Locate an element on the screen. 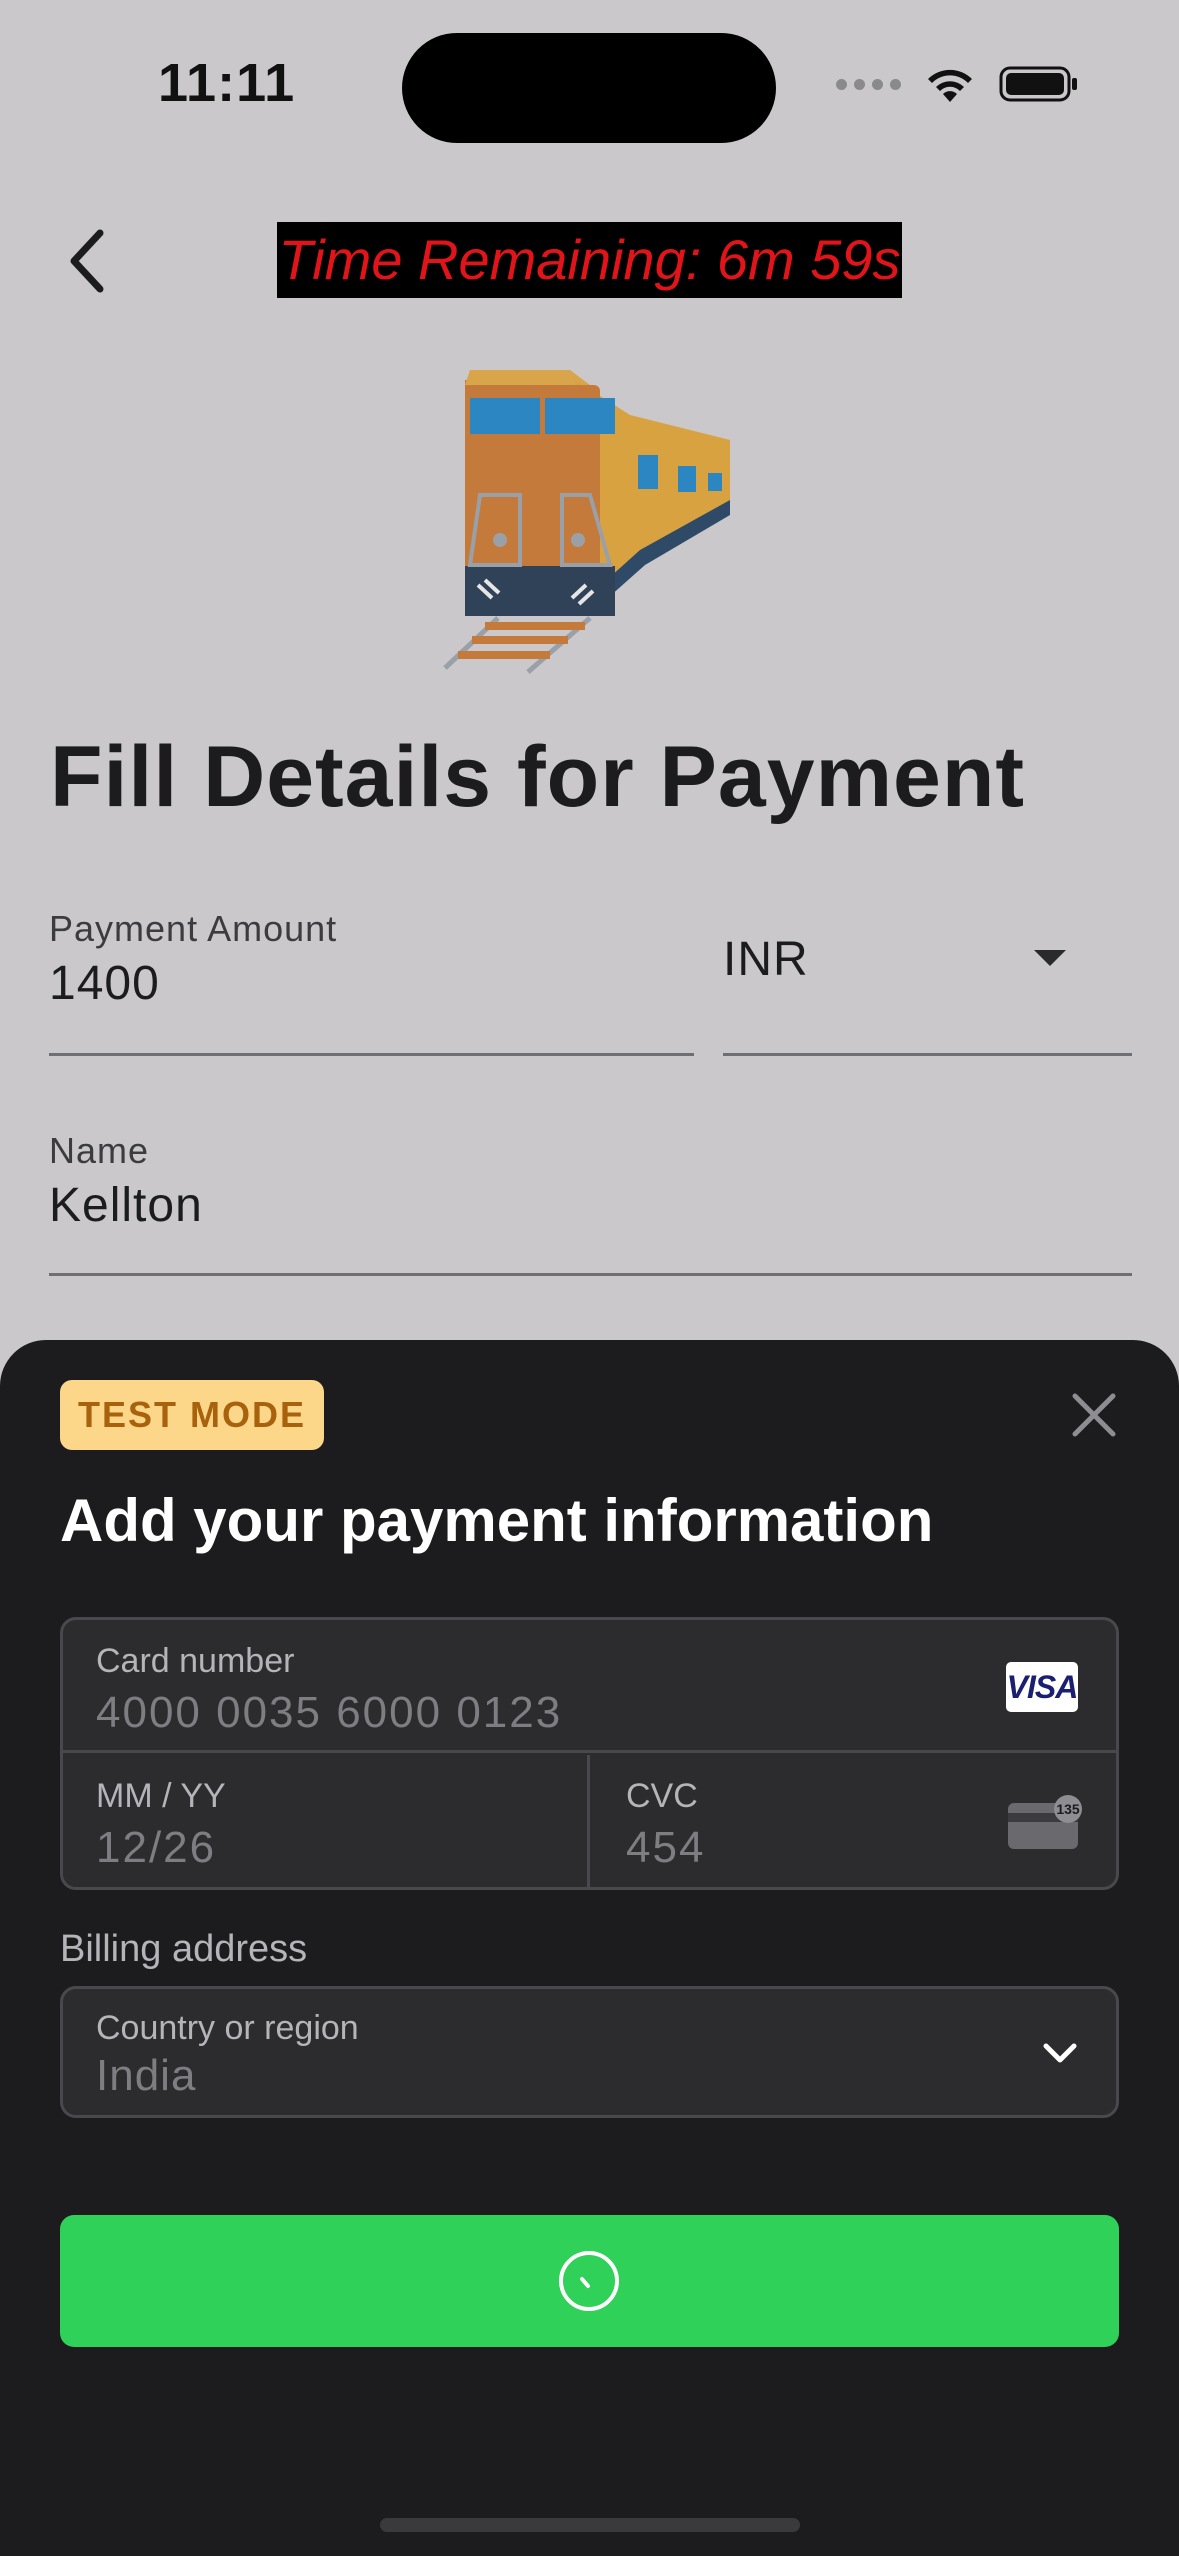 The width and height of the screenshot is (1179, 2556). payment-amount-field: Payment Amount 1400 is located at coordinates (371, 978).